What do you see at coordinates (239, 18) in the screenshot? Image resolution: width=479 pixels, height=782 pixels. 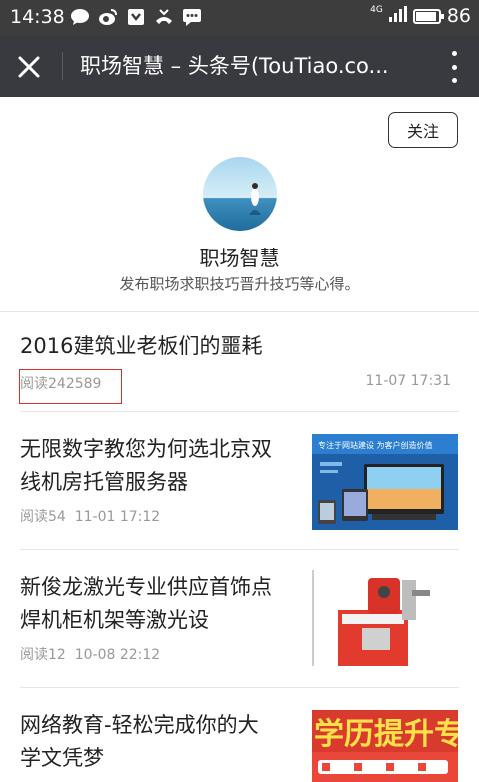 I see `status-bar: 14:38 4G 86` at bounding box center [239, 18].